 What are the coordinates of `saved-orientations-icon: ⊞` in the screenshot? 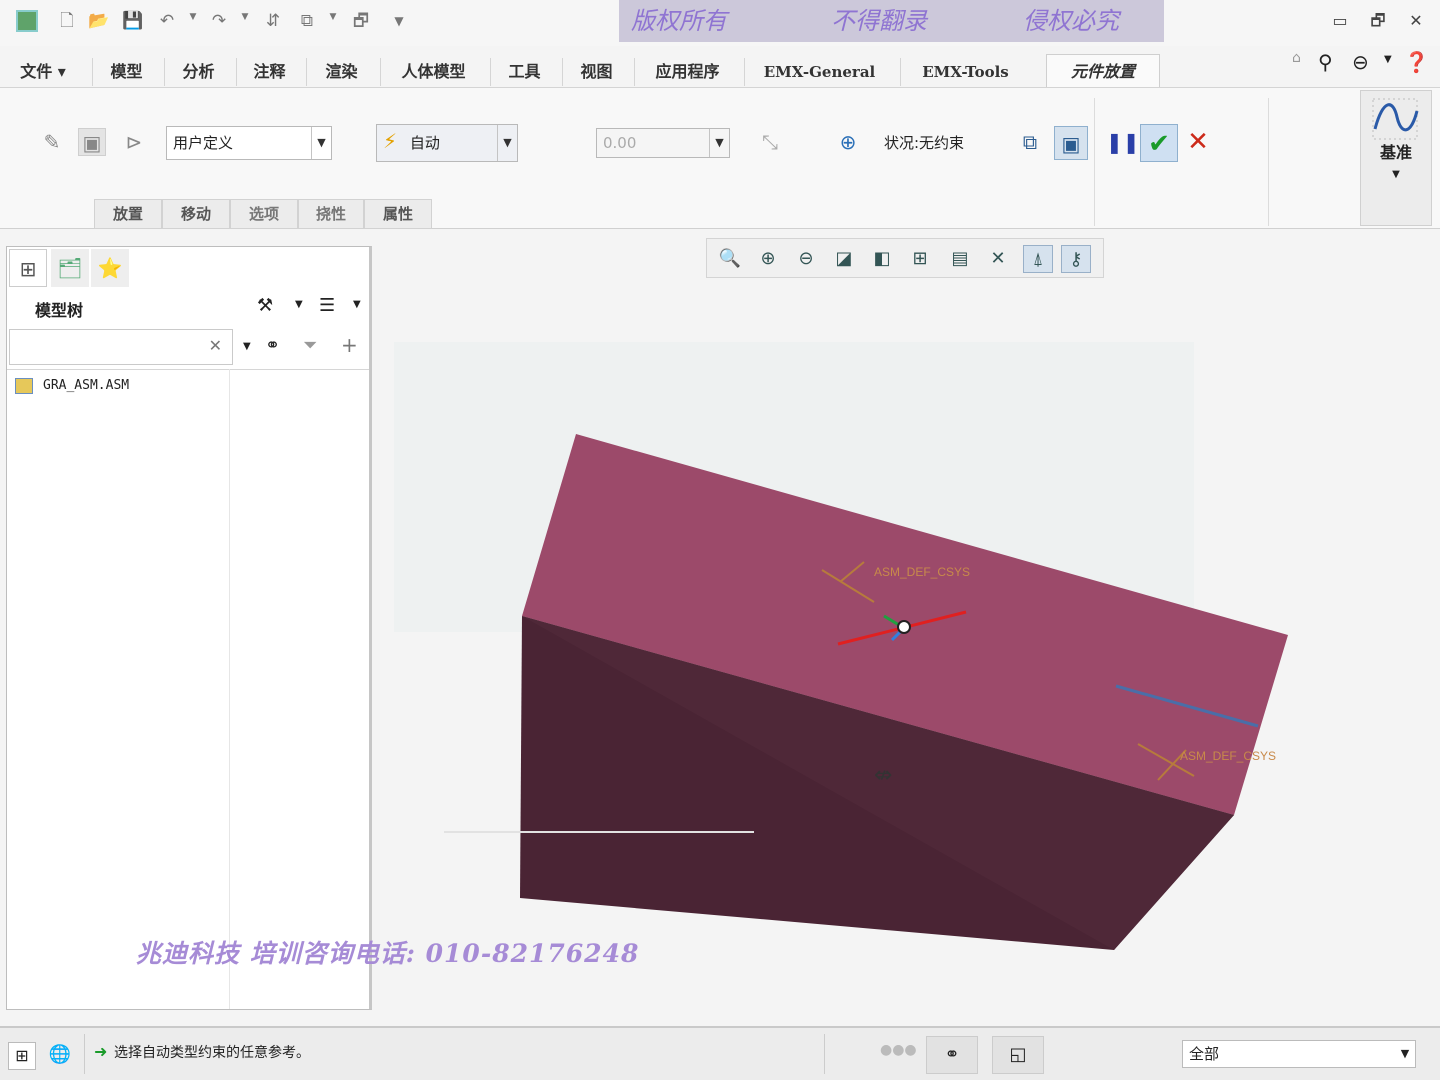 It's located at (920, 259).